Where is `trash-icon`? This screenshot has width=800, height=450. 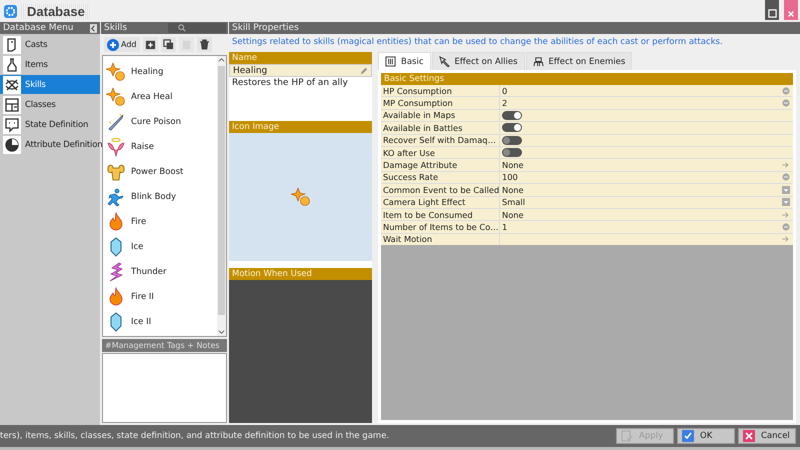
trash-icon is located at coordinates (204, 44).